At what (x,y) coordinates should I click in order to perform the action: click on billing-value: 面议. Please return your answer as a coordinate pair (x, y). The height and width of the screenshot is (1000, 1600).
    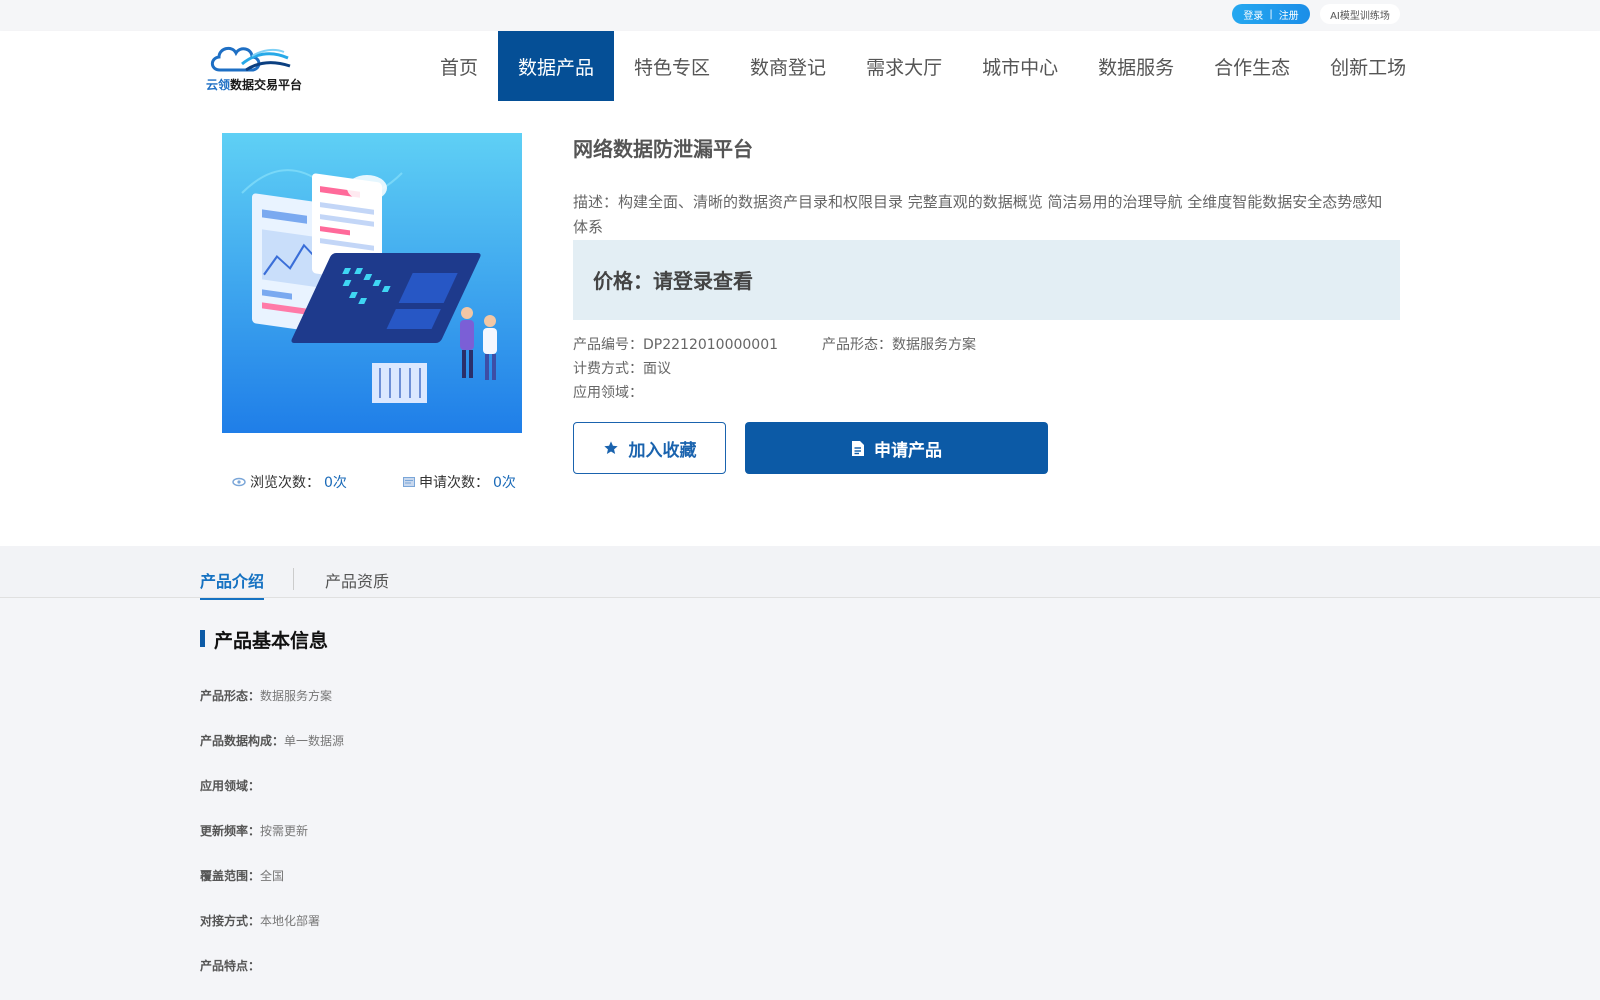
    Looking at the image, I should click on (657, 369).